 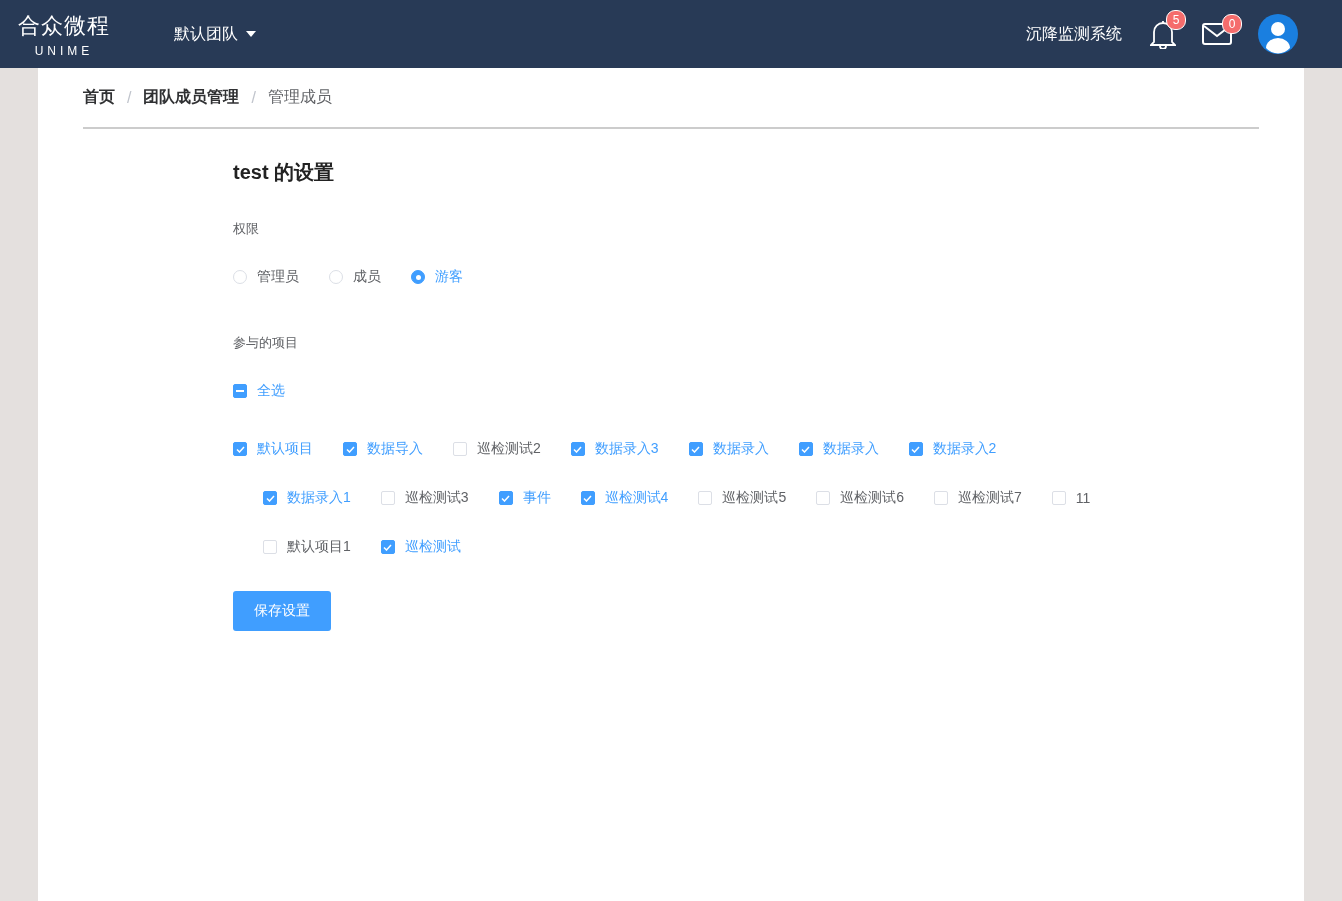 I want to click on system-name: 沉降监测系统, so click(x=1074, y=33).